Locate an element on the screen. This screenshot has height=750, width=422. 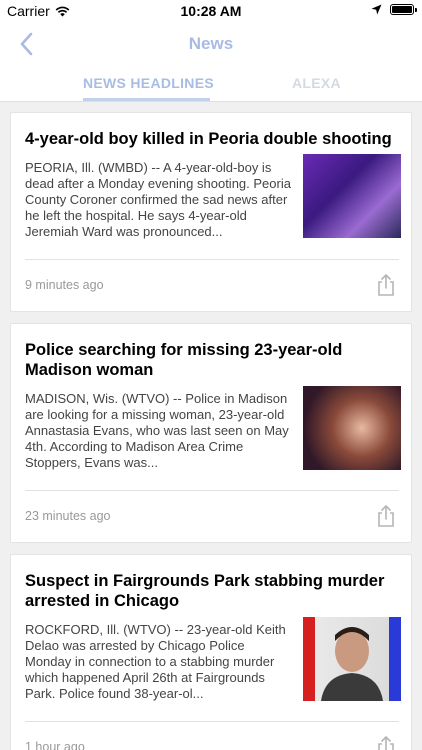
status-time: 10:28 AM is located at coordinates (211, 11).